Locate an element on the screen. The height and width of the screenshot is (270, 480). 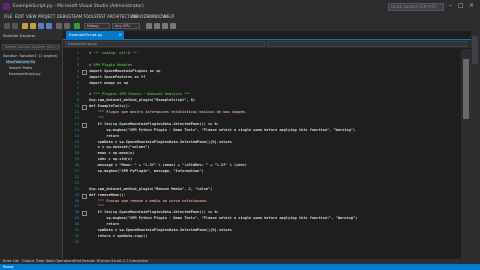
tree-item-project: MiscFeatures Fix is located at coordinates (21, 62).